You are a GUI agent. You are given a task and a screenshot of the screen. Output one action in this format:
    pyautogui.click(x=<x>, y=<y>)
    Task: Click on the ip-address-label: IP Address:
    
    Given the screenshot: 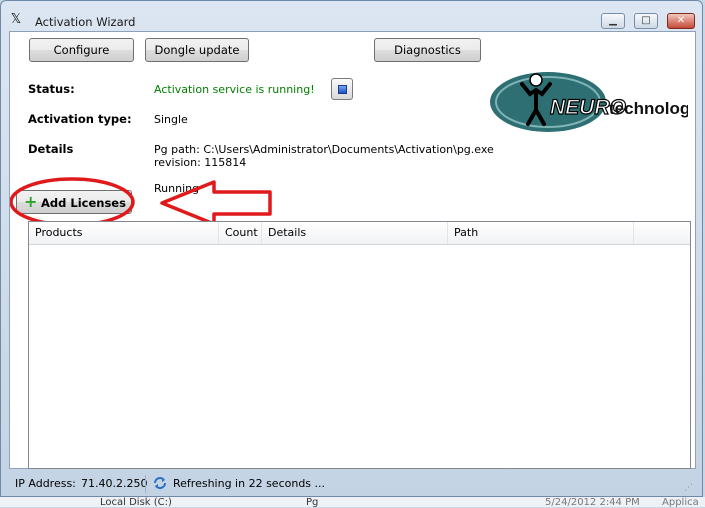 What is the action you would take?
    pyautogui.click(x=45, y=483)
    